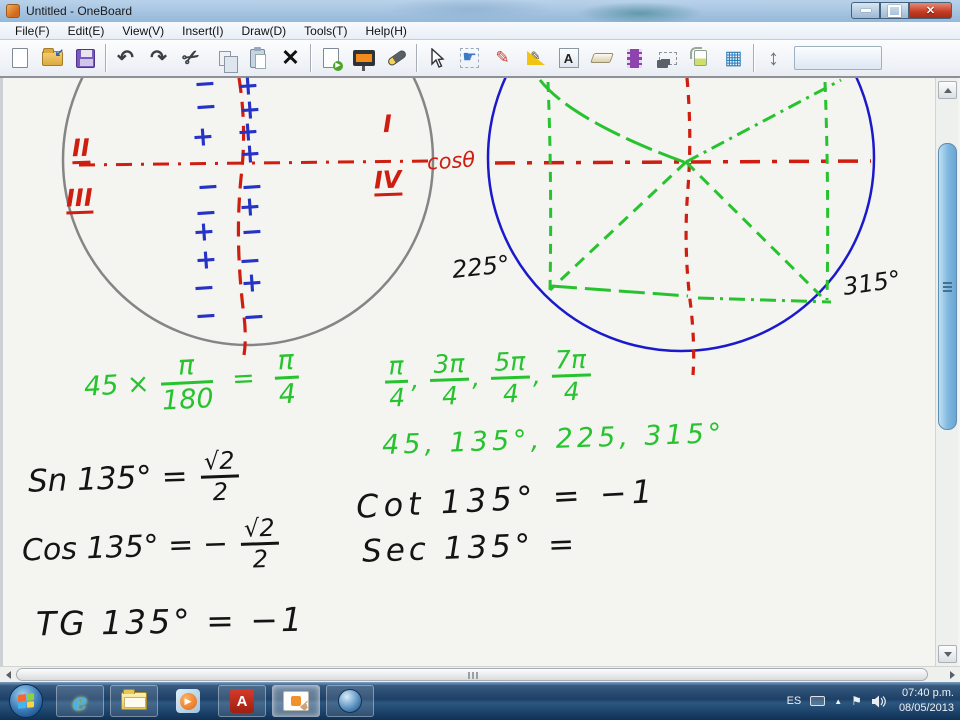 The height and width of the screenshot is (720, 960). I want to click on down-arrow-icon, so click(947, 654).